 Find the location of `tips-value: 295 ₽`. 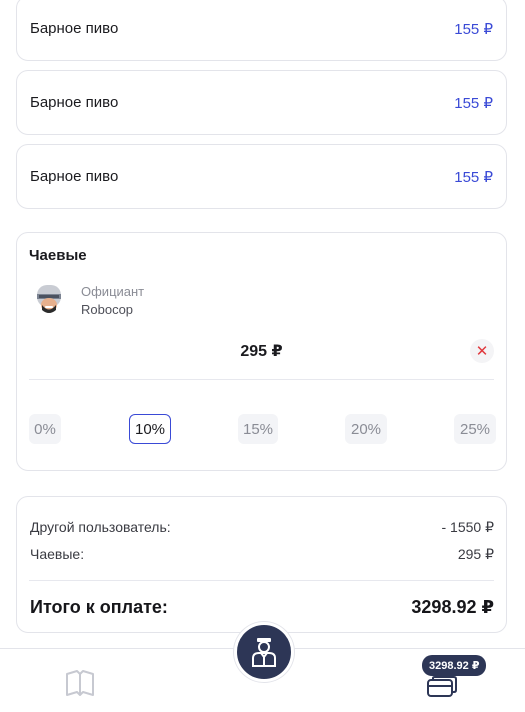

tips-value: 295 ₽ is located at coordinates (475, 554).